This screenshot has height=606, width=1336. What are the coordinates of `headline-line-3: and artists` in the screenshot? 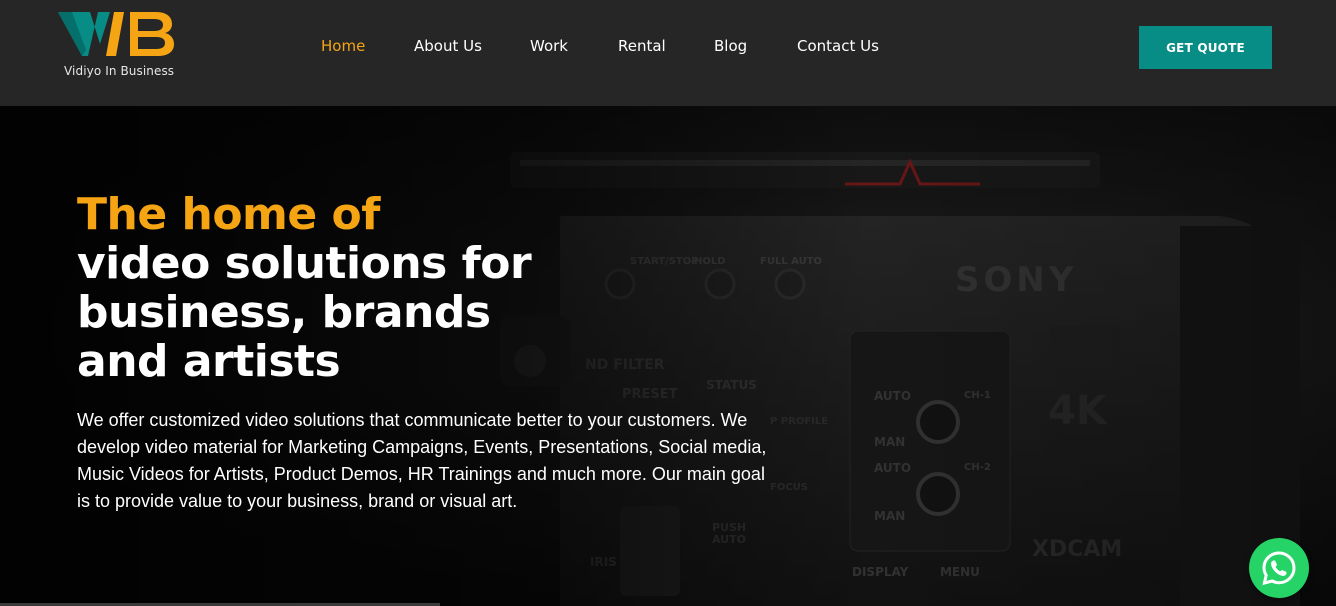 It's located at (209, 361).